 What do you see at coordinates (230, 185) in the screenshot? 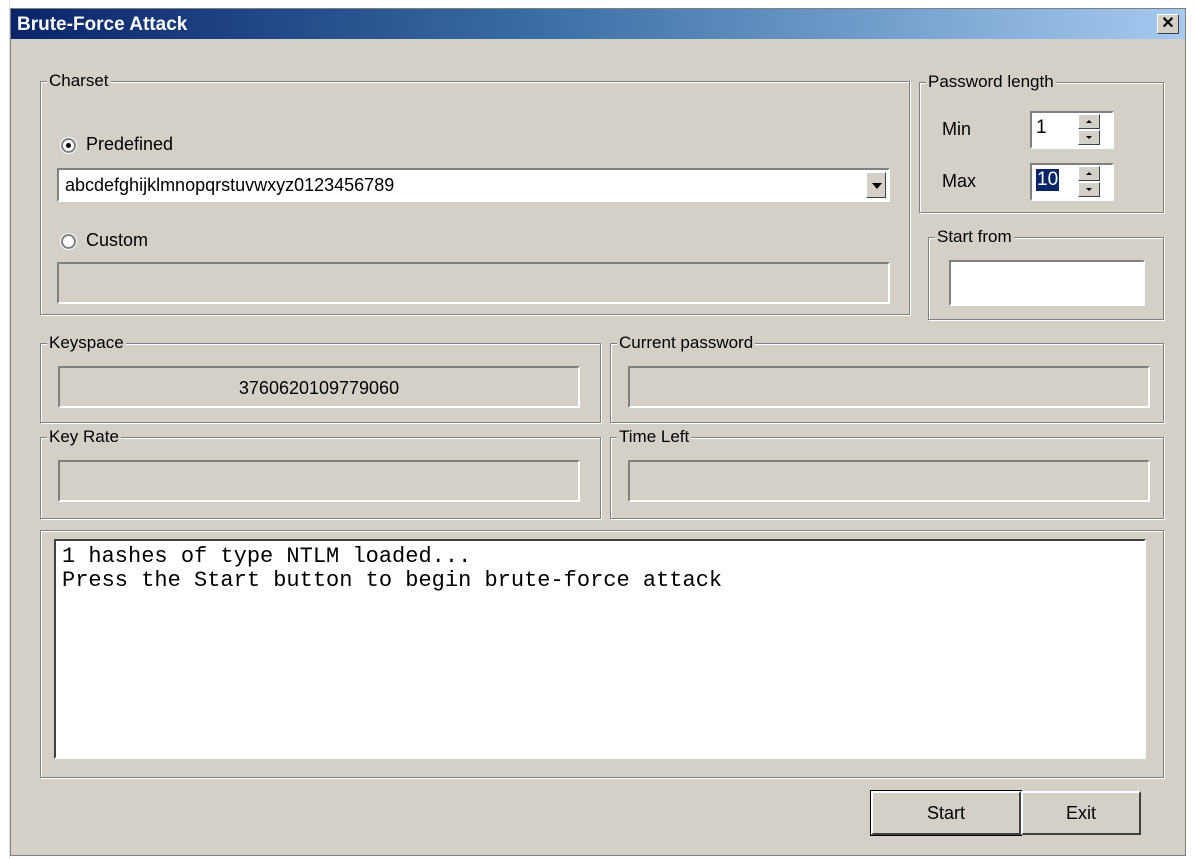
I see `charset-dropdown-value: abcdefghijklmnopqrstuvwxyz0123456789` at bounding box center [230, 185].